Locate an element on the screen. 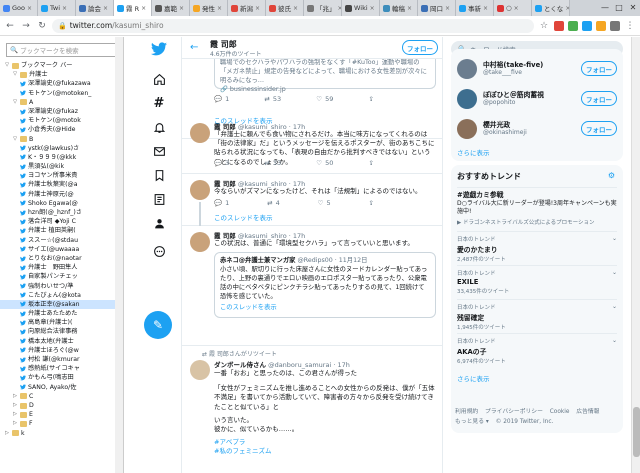 The image size is (640, 473). browser-tab: 輪稿 × is located at coordinates (399, 8).